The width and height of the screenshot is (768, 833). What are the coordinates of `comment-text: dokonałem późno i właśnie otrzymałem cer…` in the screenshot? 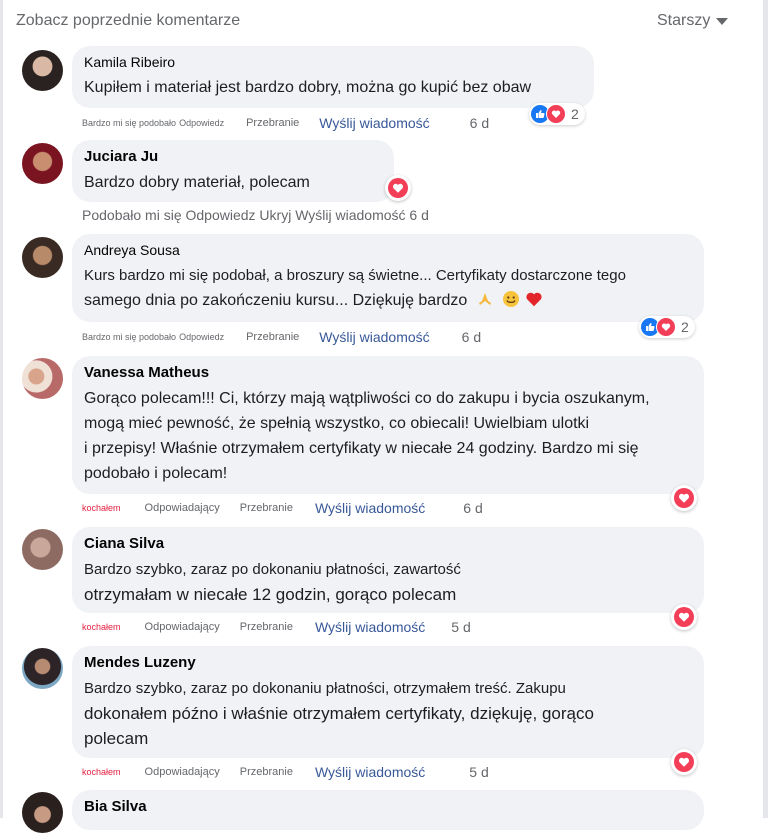 It's located at (339, 713).